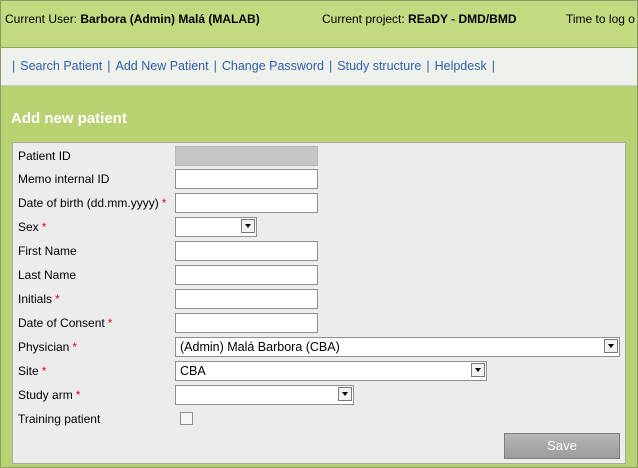 The height and width of the screenshot is (468, 638). What do you see at coordinates (162, 66) in the screenshot?
I see `nav-add-new-patient: Add New Patient` at bounding box center [162, 66].